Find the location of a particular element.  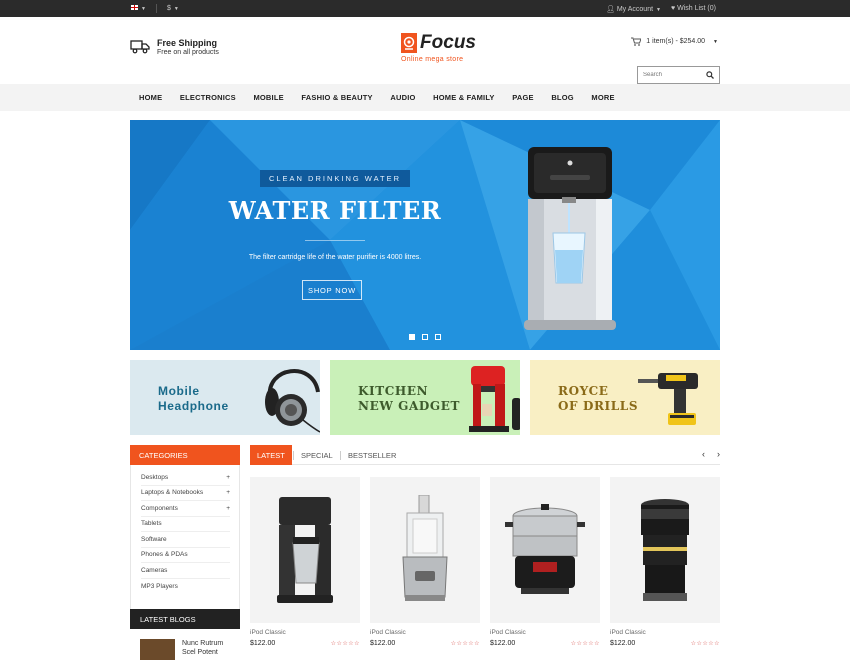

category-item-software: Software is located at coordinates (185, 540).